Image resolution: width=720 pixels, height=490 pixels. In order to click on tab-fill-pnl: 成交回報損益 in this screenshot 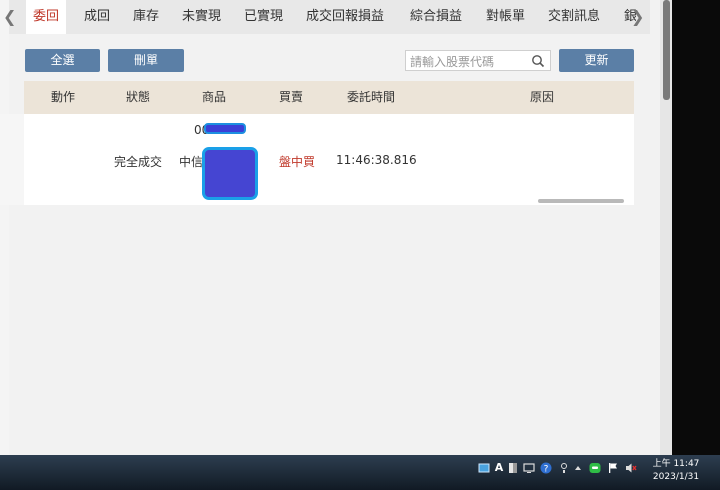, I will do `click(345, 17)`.